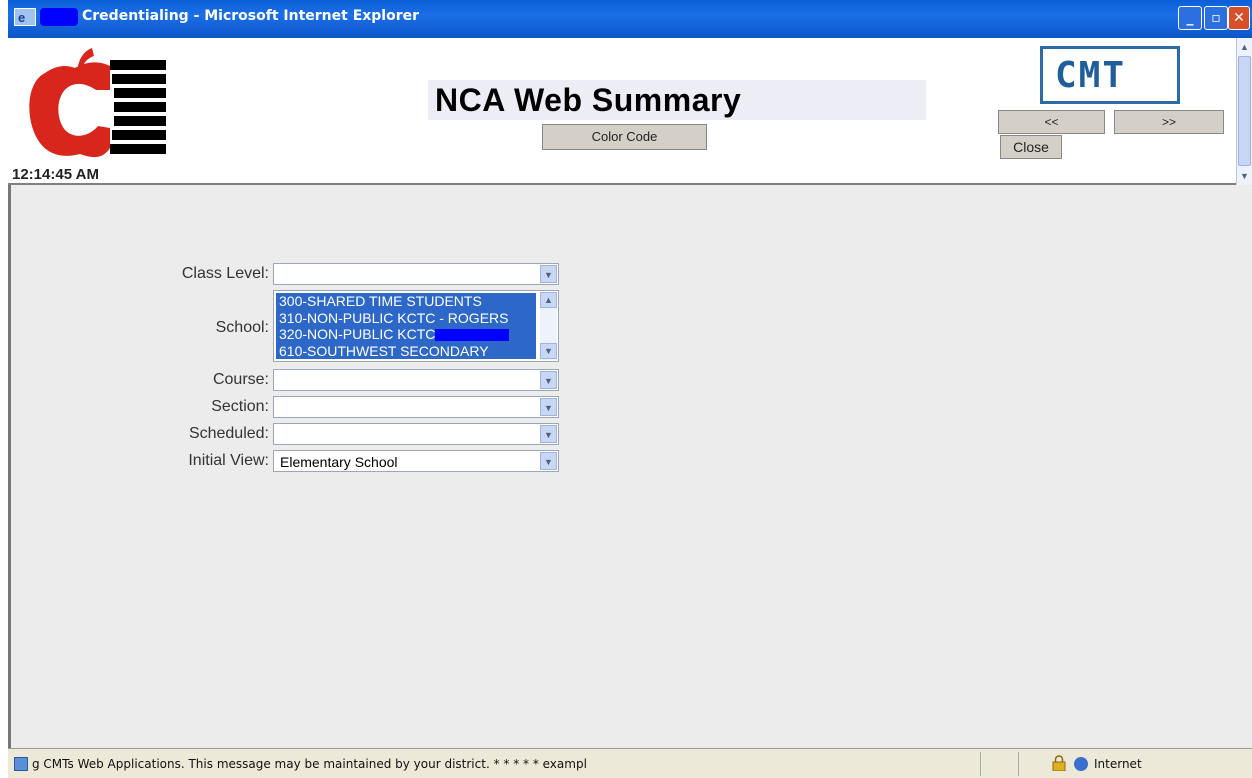  I want to click on close-window-button: ✕, so click(1239, 18).